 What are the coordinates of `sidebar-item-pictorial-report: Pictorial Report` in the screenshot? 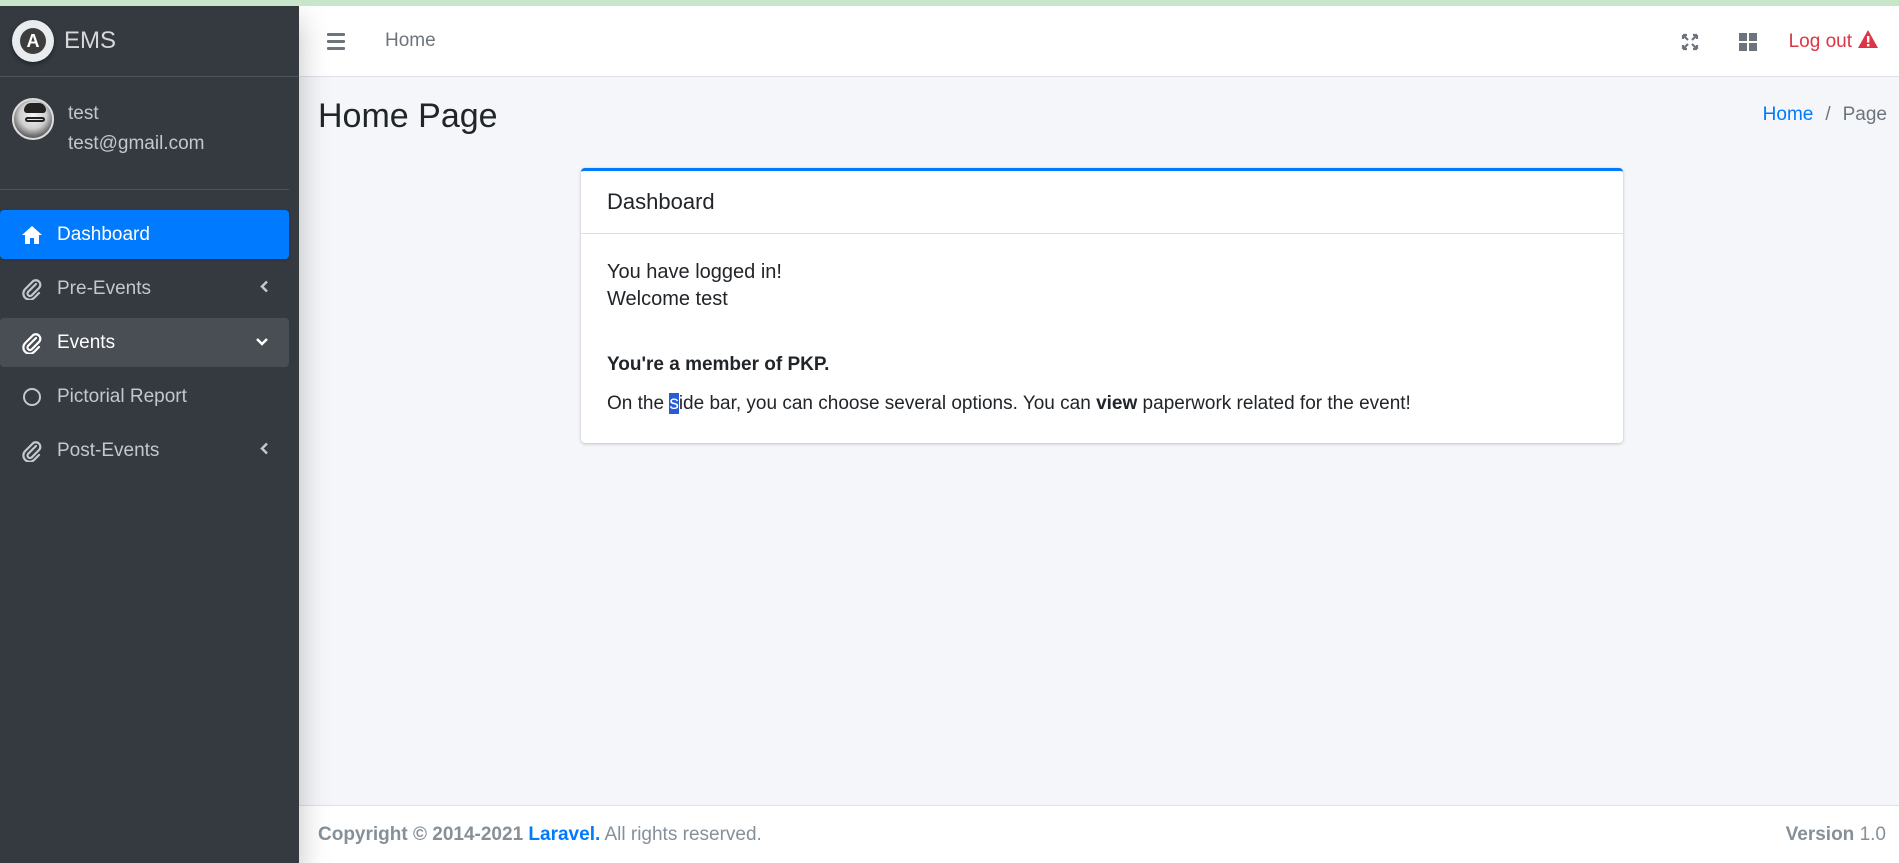 It's located at (144, 396).